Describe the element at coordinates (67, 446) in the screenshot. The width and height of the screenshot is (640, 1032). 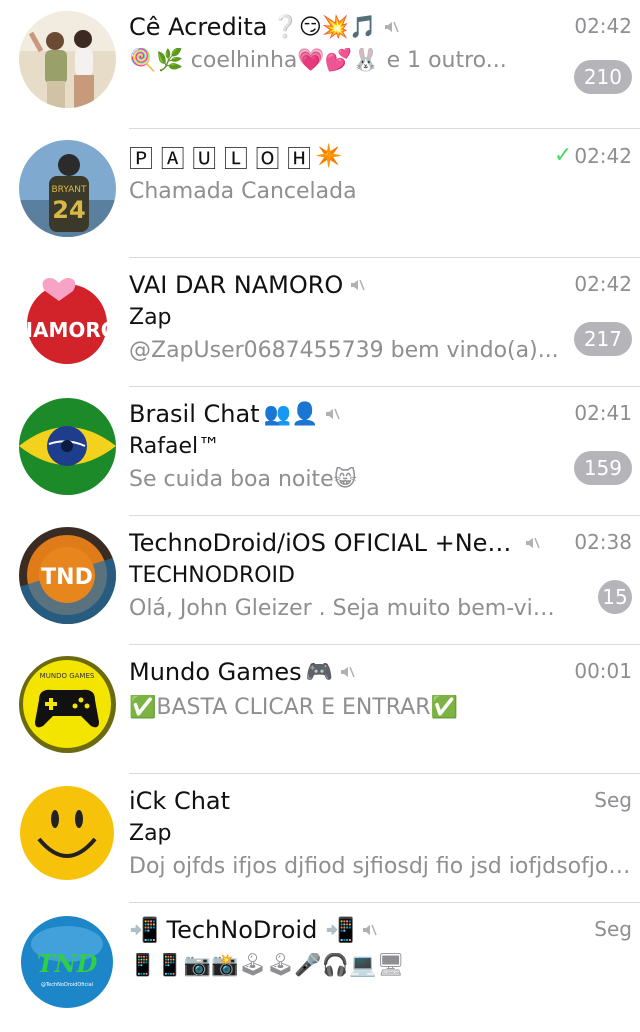
I see `brazil-flag-eye-avatar` at that location.